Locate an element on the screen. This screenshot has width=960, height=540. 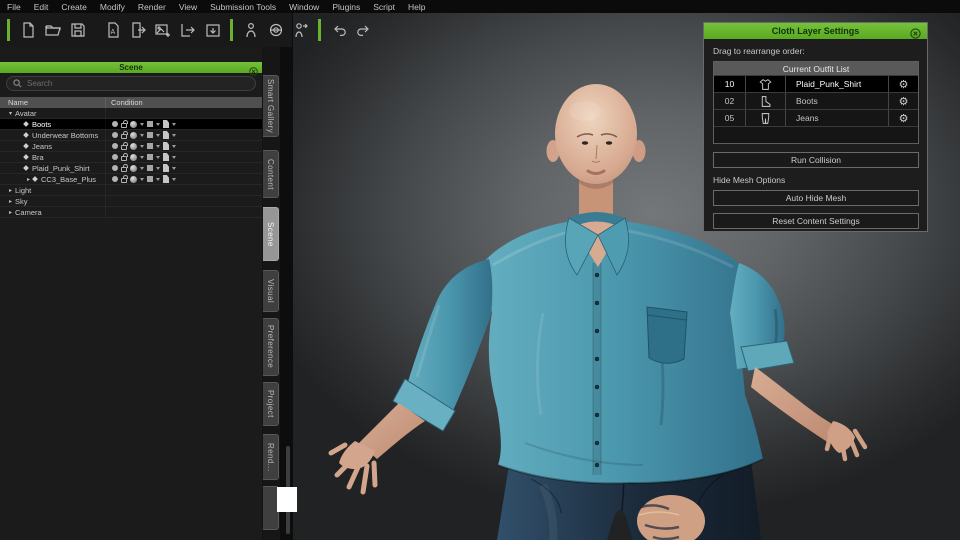
side-tab-visual: Visual is located at coordinates (271, 291).